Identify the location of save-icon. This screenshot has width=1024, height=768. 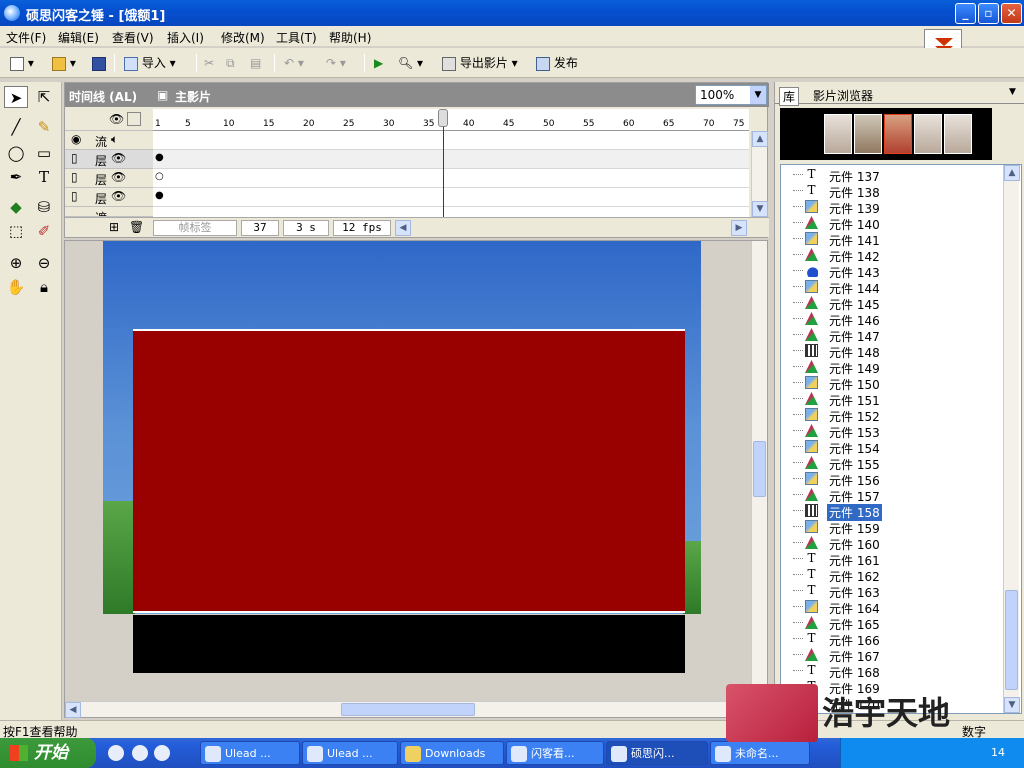
(99, 63).